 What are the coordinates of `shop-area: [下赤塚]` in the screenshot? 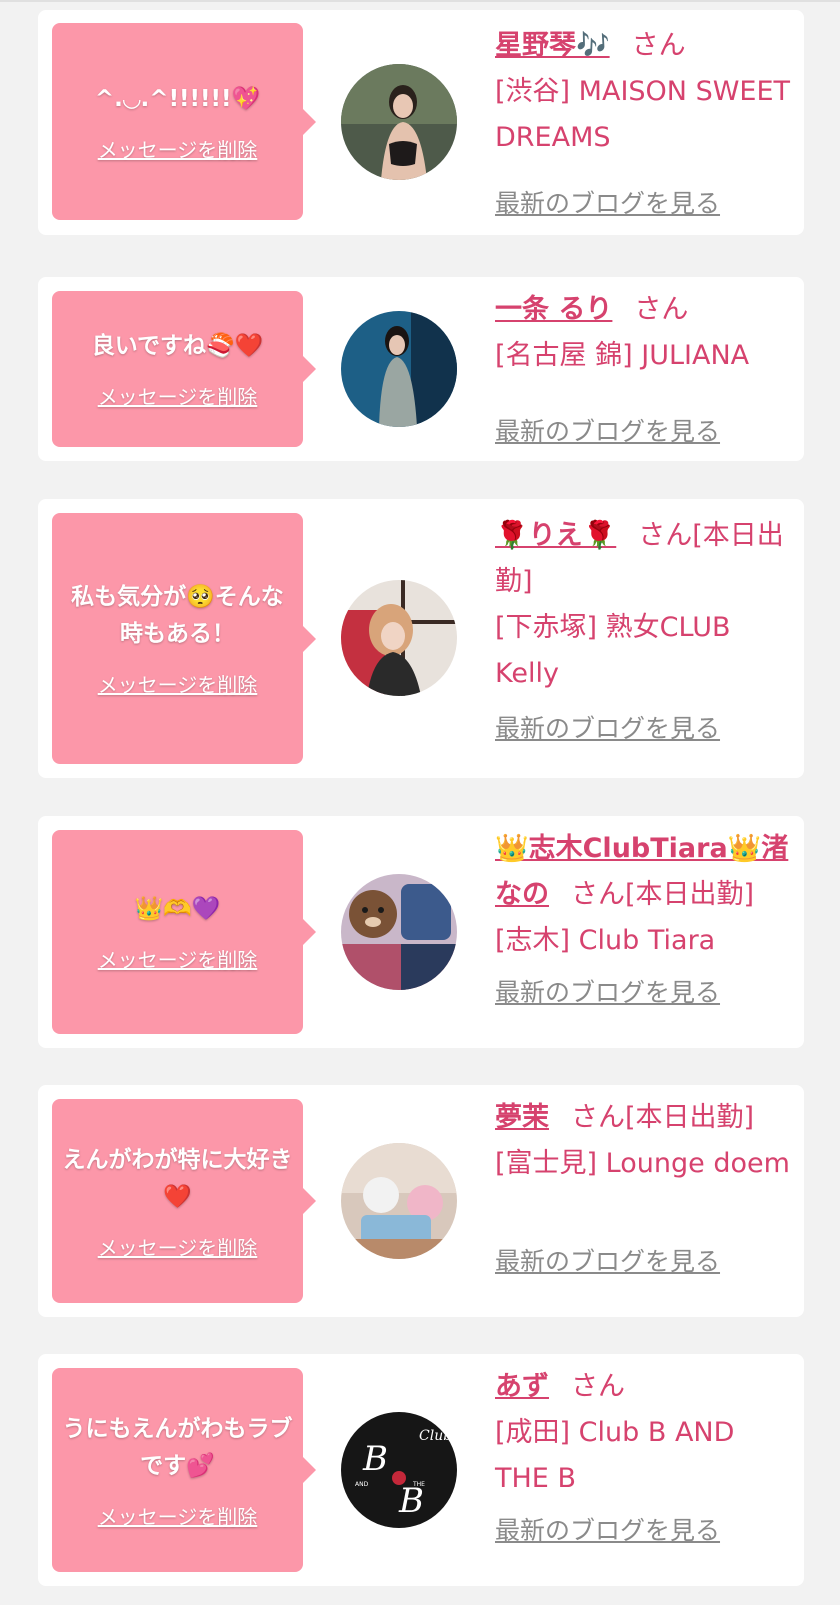 It's located at (546, 627).